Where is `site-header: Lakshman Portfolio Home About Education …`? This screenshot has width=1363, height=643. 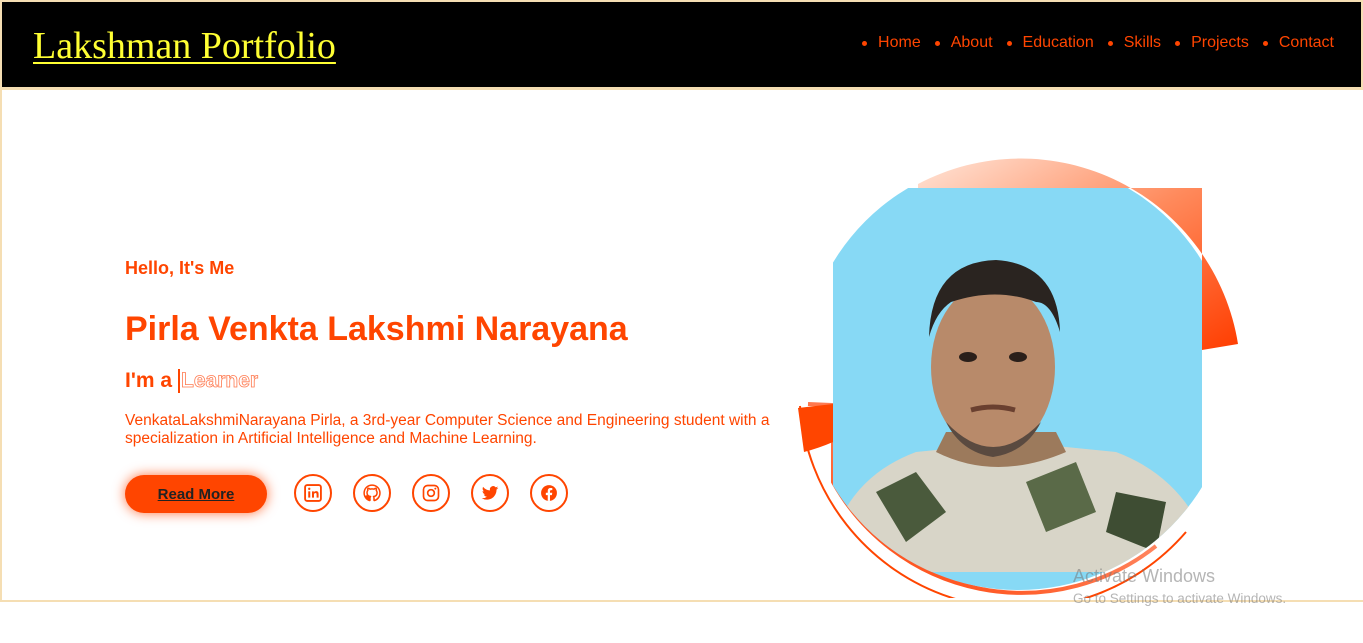 site-header: Lakshman Portfolio Home About Education … is located at coordinates (681, 45).